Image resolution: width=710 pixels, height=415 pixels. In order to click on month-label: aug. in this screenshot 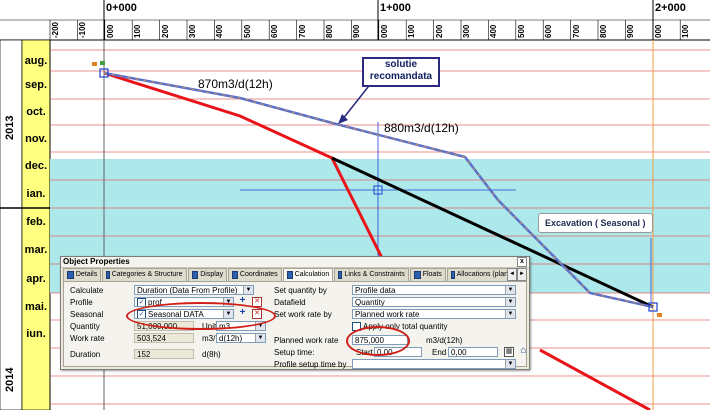, I will do `click(36, 60)`.